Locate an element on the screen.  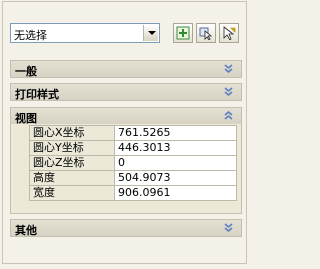
select-objects-icon is located at coordinates (206, 33).